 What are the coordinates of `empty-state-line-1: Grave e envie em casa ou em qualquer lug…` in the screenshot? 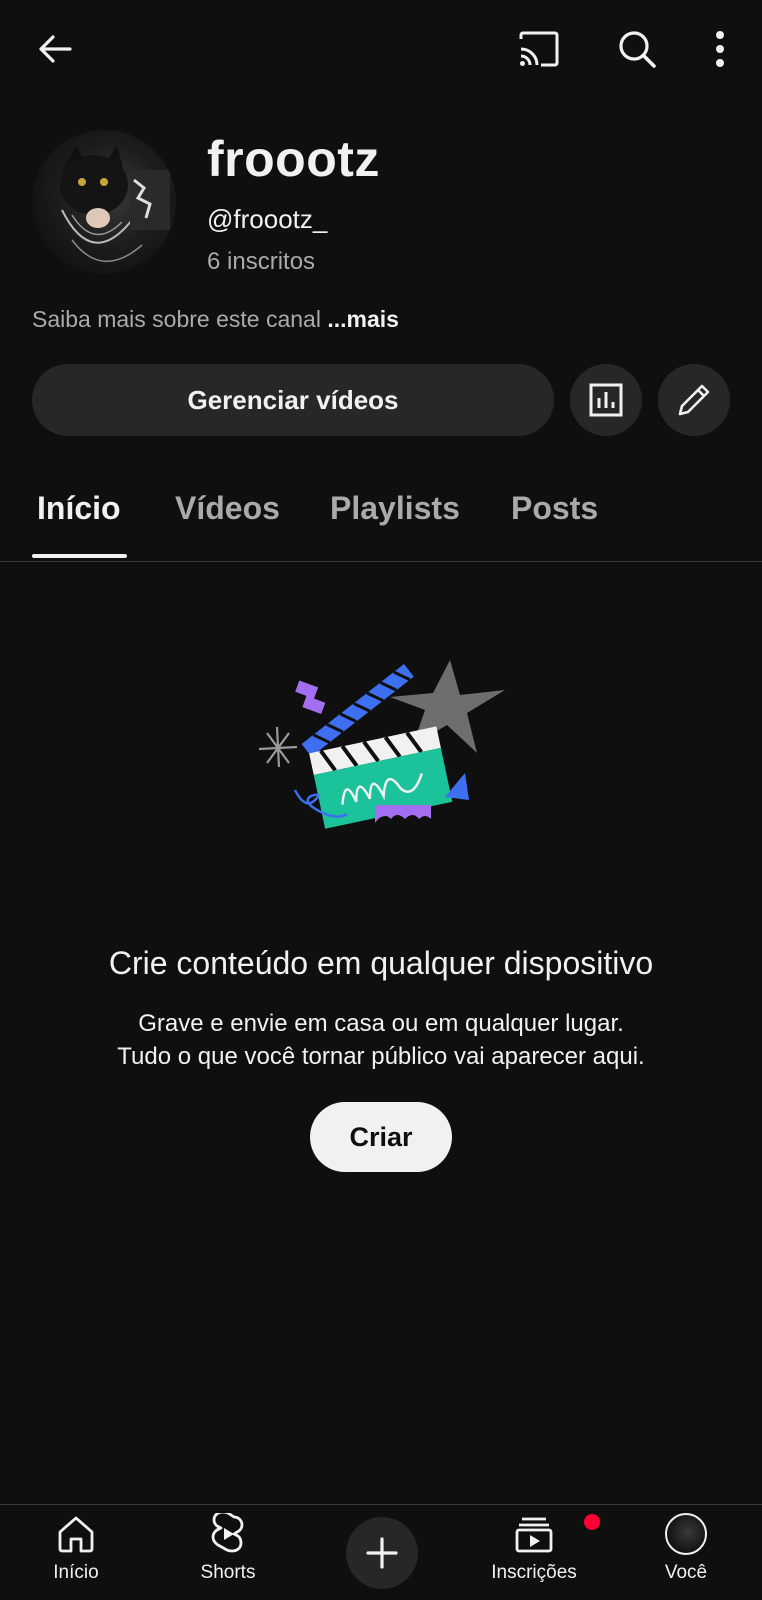 It's located at (381, 1023).